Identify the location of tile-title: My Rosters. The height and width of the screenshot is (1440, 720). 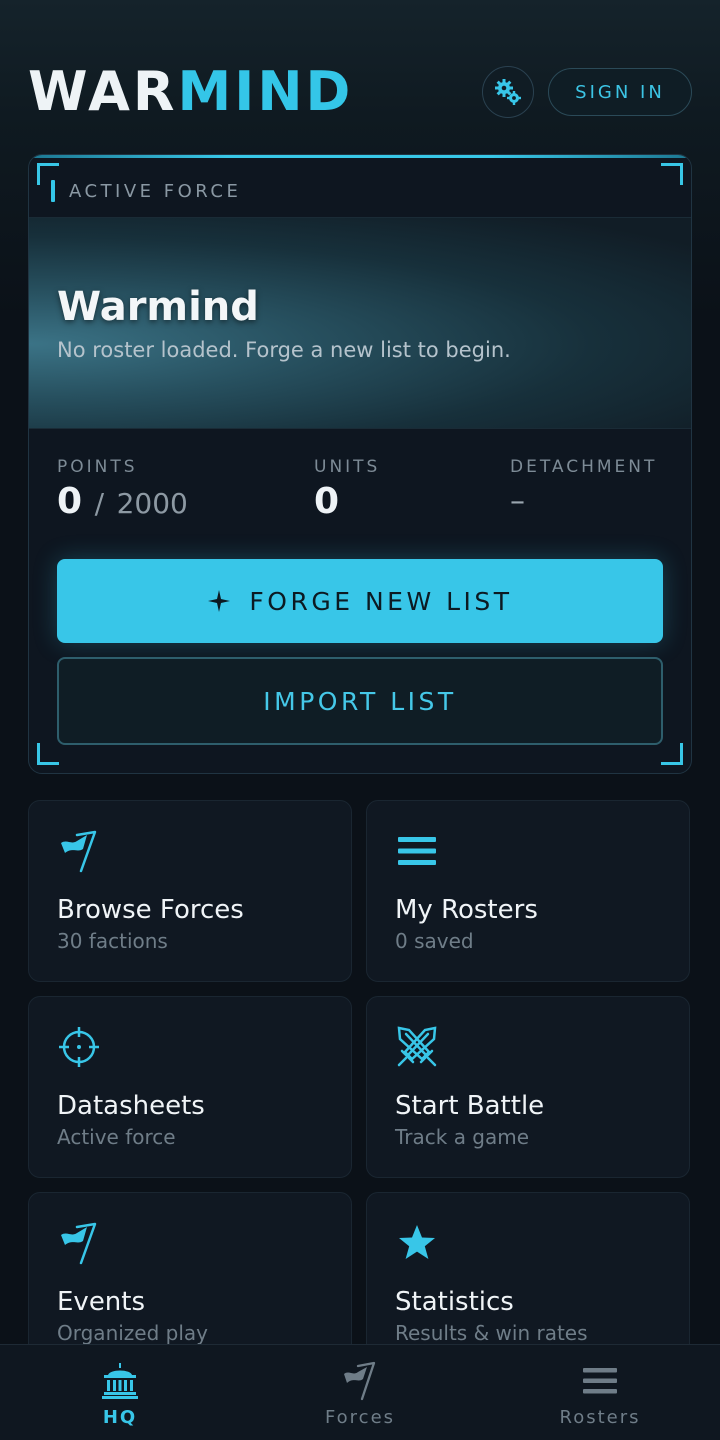
(466, 910).